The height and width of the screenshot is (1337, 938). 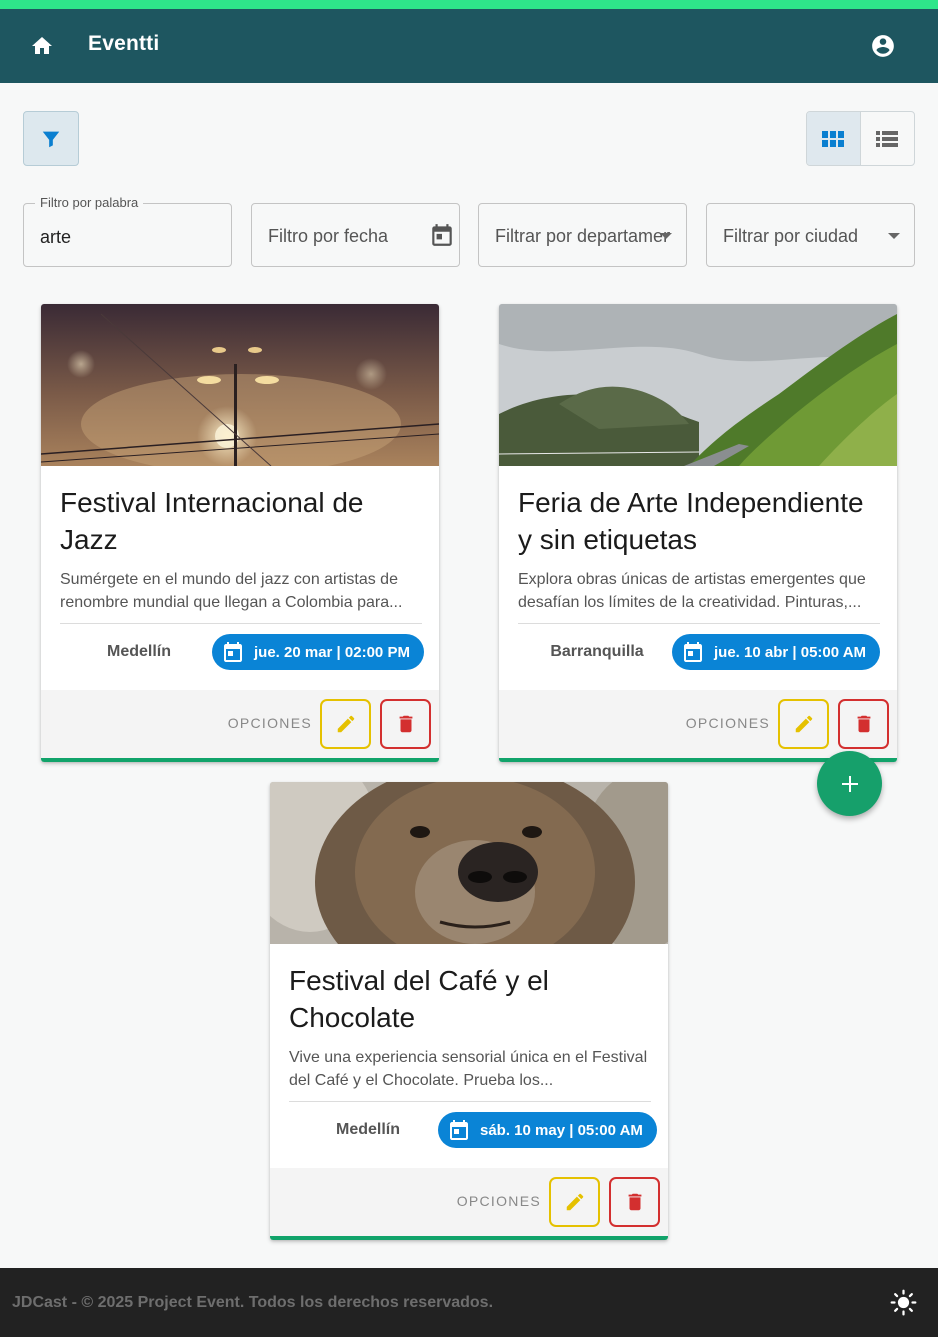 I want to click on event-title: Festival Internacional de Jazz, so click(x=241, y=521).